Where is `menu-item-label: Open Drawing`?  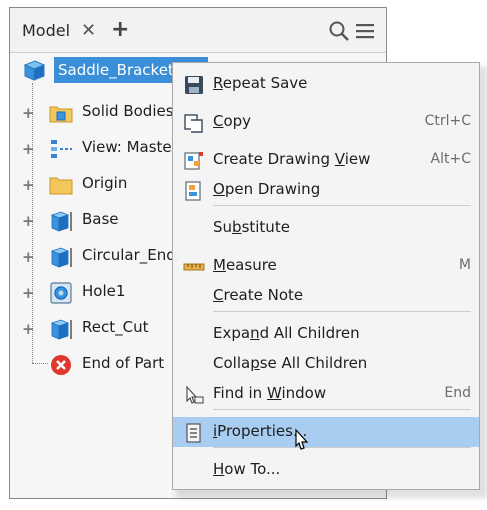
menu-item-label: Open Drawing is located at coordinates (266, 189).